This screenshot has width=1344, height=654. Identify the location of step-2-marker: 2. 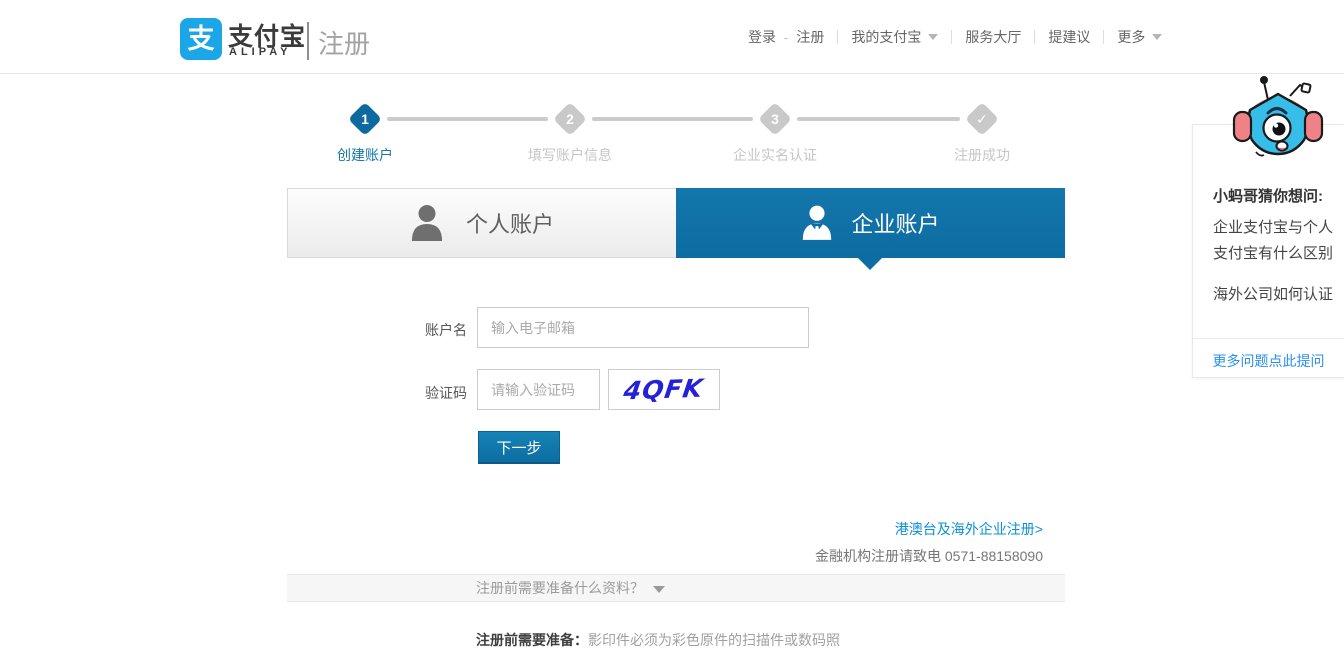
(570, 119).